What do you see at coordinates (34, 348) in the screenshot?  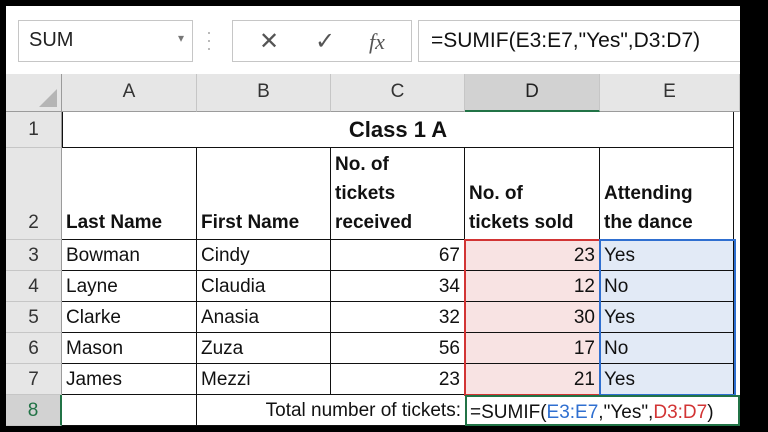 I see `row-header-6: 6` at bounding box center [34, 348].